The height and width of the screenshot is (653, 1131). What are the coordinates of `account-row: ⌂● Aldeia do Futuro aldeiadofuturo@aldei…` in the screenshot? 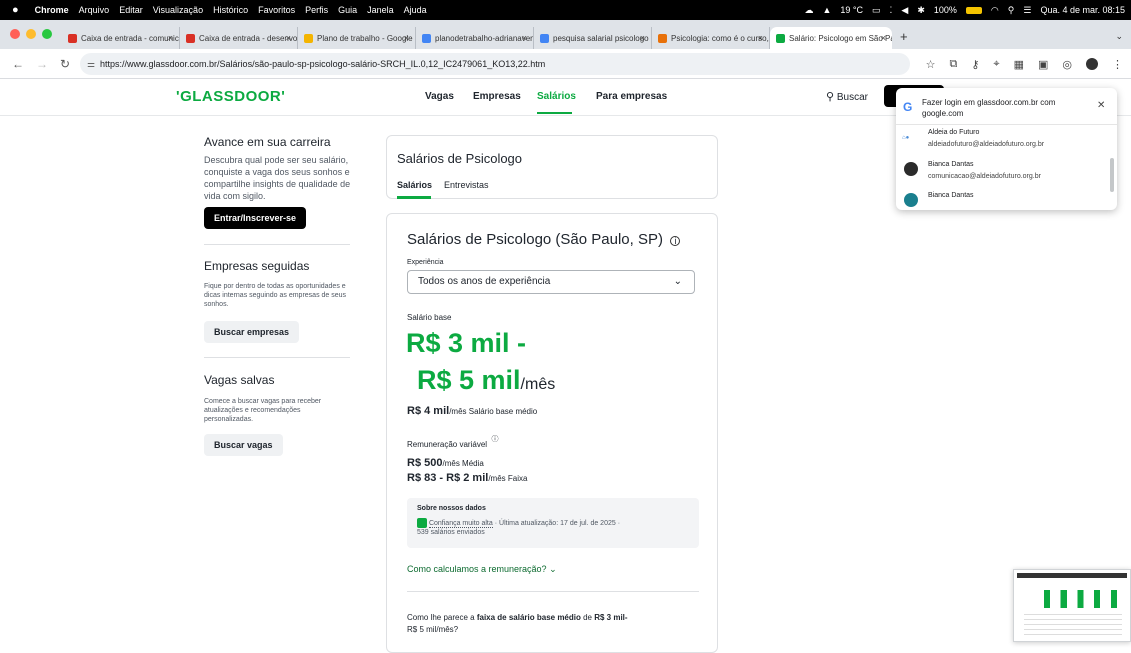 It's located at (1006, 141).